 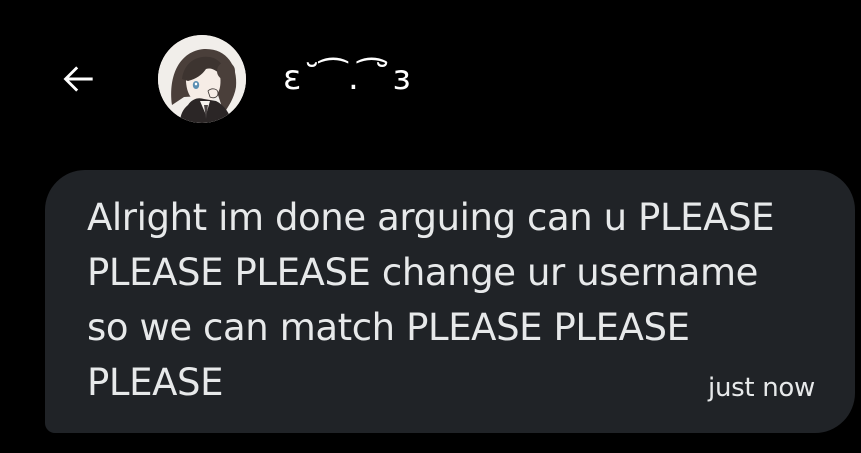 What do you see at coordinates (761, 388) in the screenshot?
I see `message-timestamp: just now` at bounding box center [761, 388].